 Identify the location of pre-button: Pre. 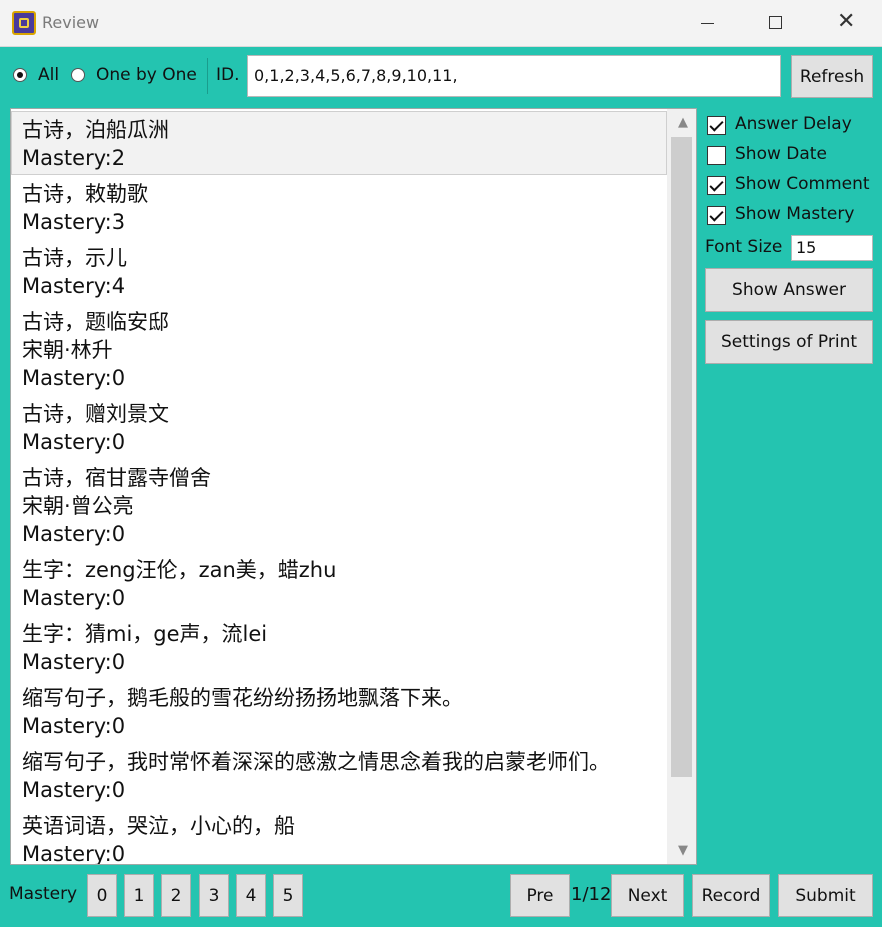
(540, 895).